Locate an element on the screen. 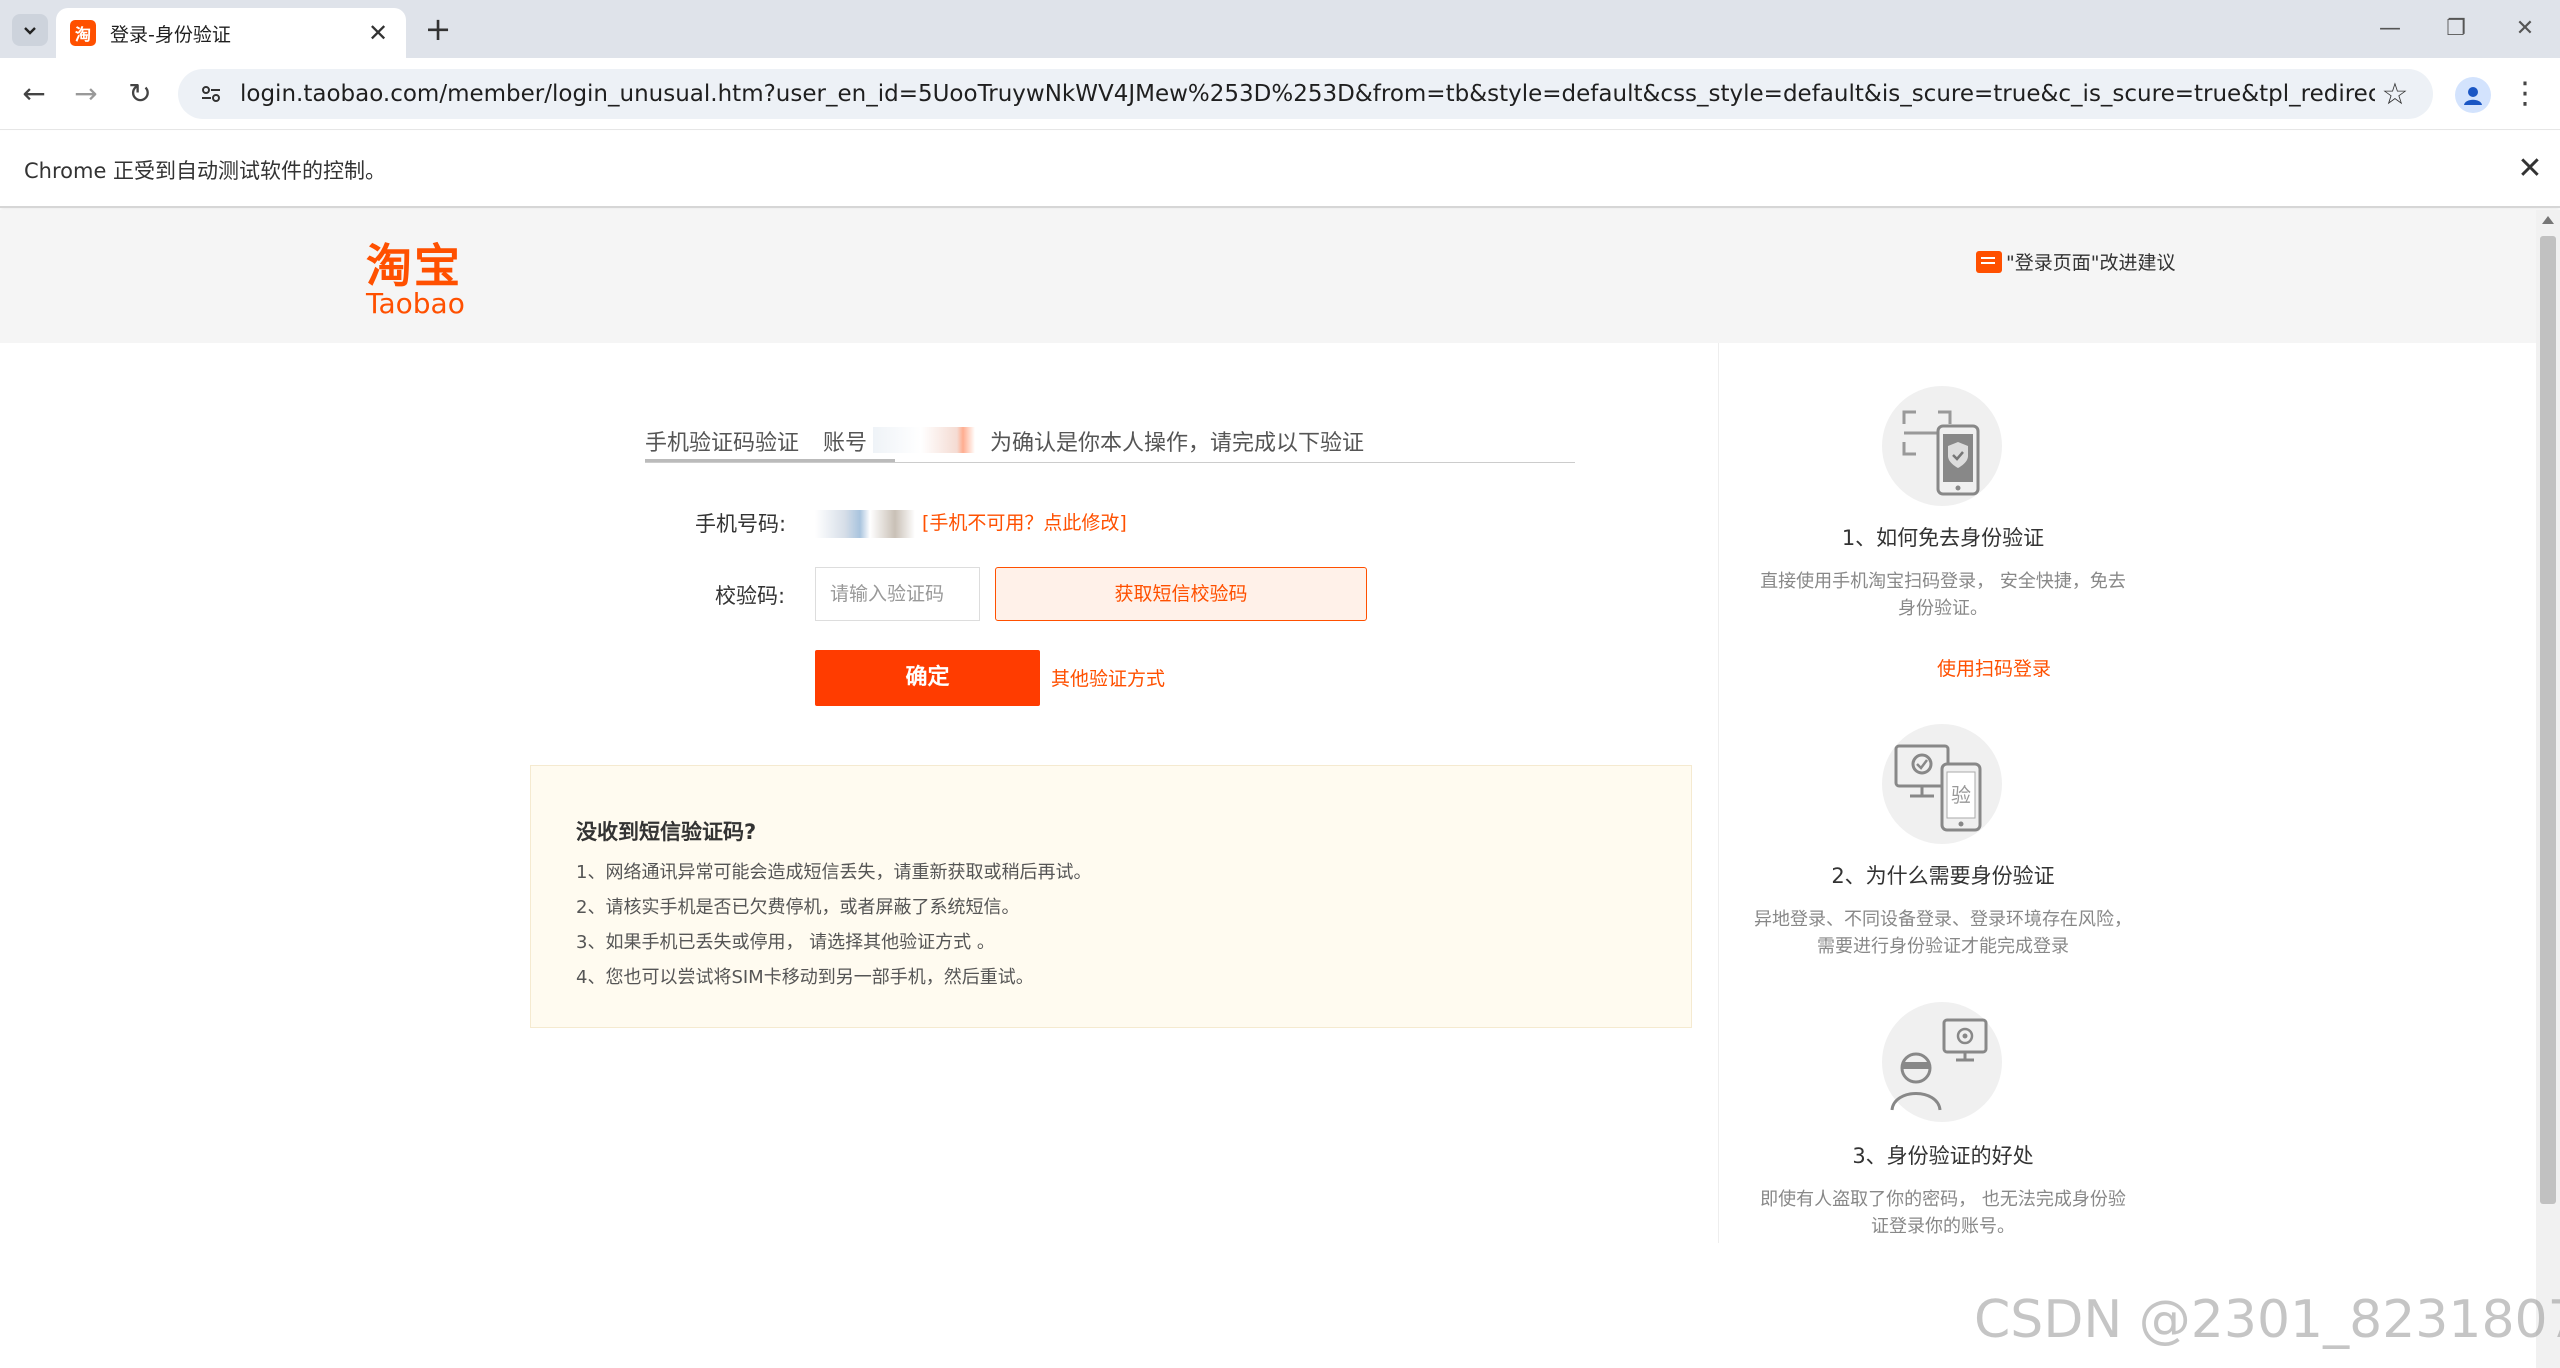  phone-label: 手机号码: is located at coordinates (741, 524).